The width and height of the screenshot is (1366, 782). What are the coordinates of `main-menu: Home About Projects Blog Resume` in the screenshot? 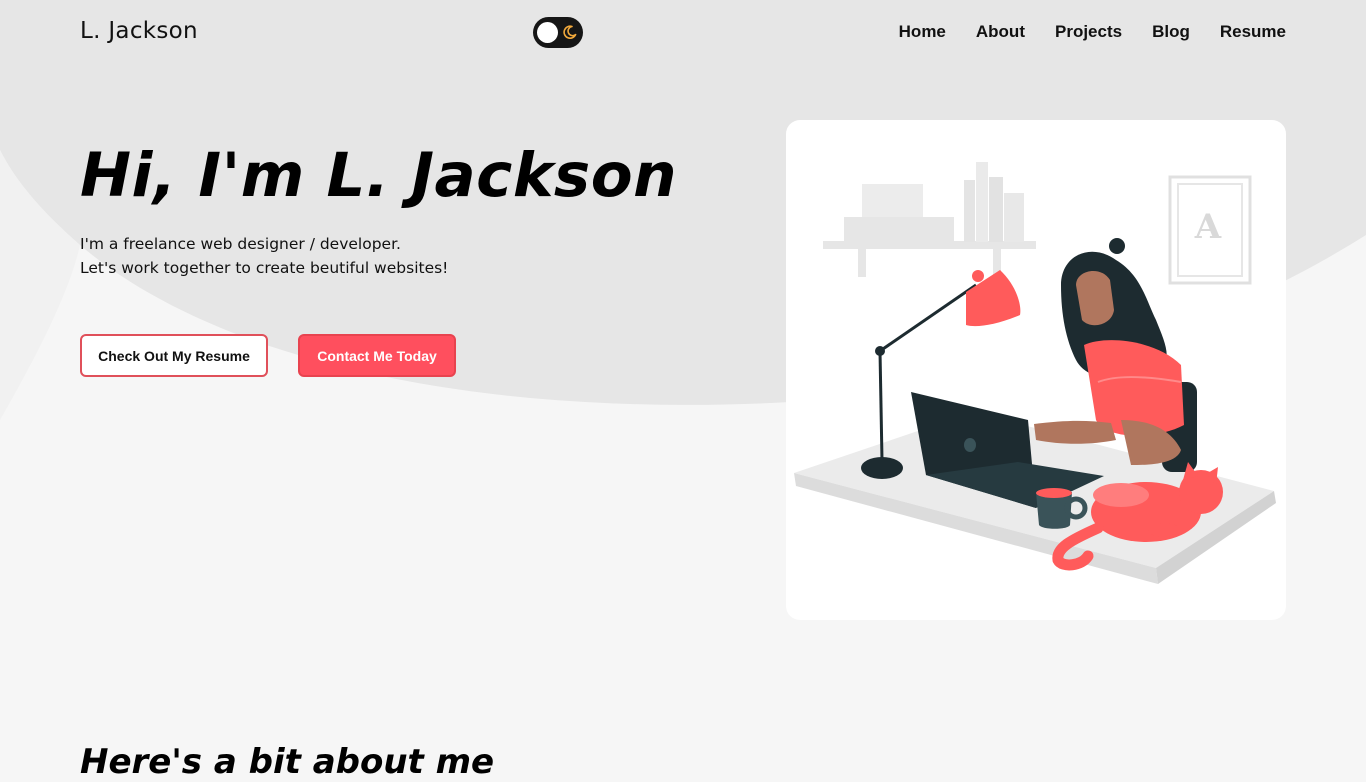 It's located at (1092, 32).